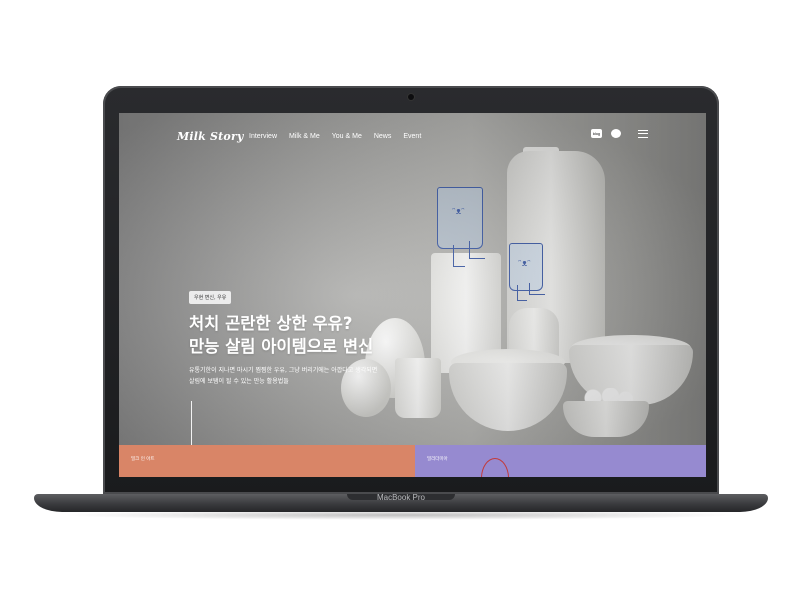 Image resolution: width=800 pixels, height=600 pixels. Describe the element at coordinates (383, 136) in the screenshot. I see `nav-item-news: News` at that location.